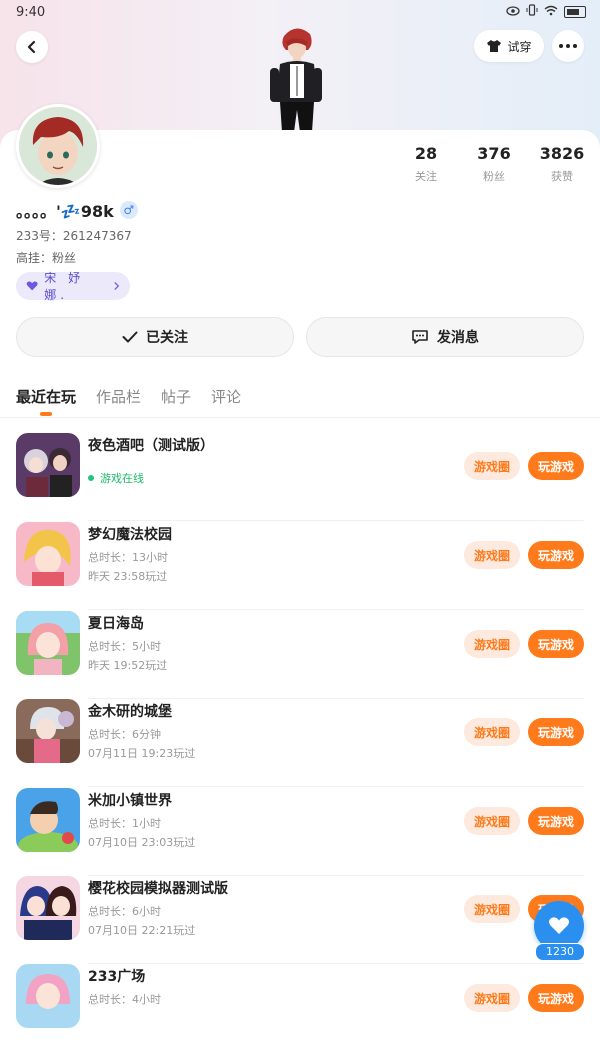  I want to click on game-row: 夏日海岛 总时长：5小时 昨天 19:52玩过 游戏圈 玩游戏, so click(300, 655).